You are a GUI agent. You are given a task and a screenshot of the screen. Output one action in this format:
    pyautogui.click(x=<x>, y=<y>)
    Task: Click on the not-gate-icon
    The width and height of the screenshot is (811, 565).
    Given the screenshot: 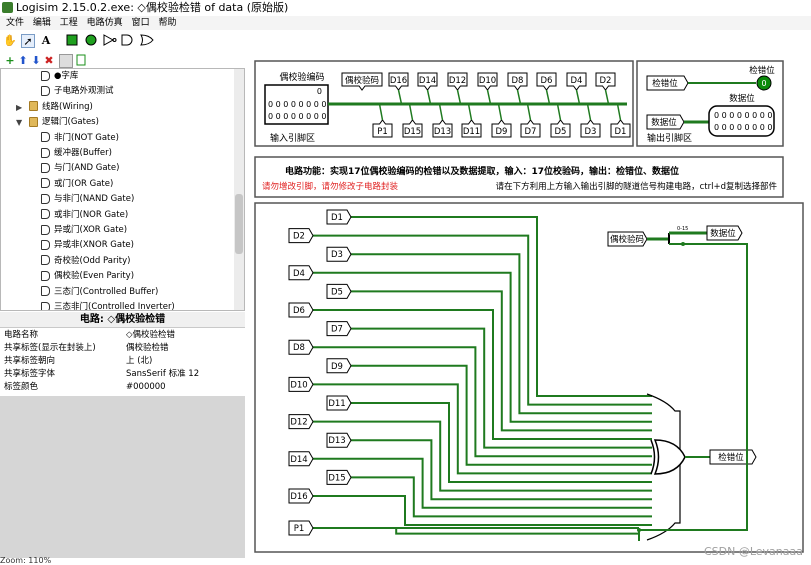 What is the action you would take?
    pyautogui.click(x=110, y=41)
    